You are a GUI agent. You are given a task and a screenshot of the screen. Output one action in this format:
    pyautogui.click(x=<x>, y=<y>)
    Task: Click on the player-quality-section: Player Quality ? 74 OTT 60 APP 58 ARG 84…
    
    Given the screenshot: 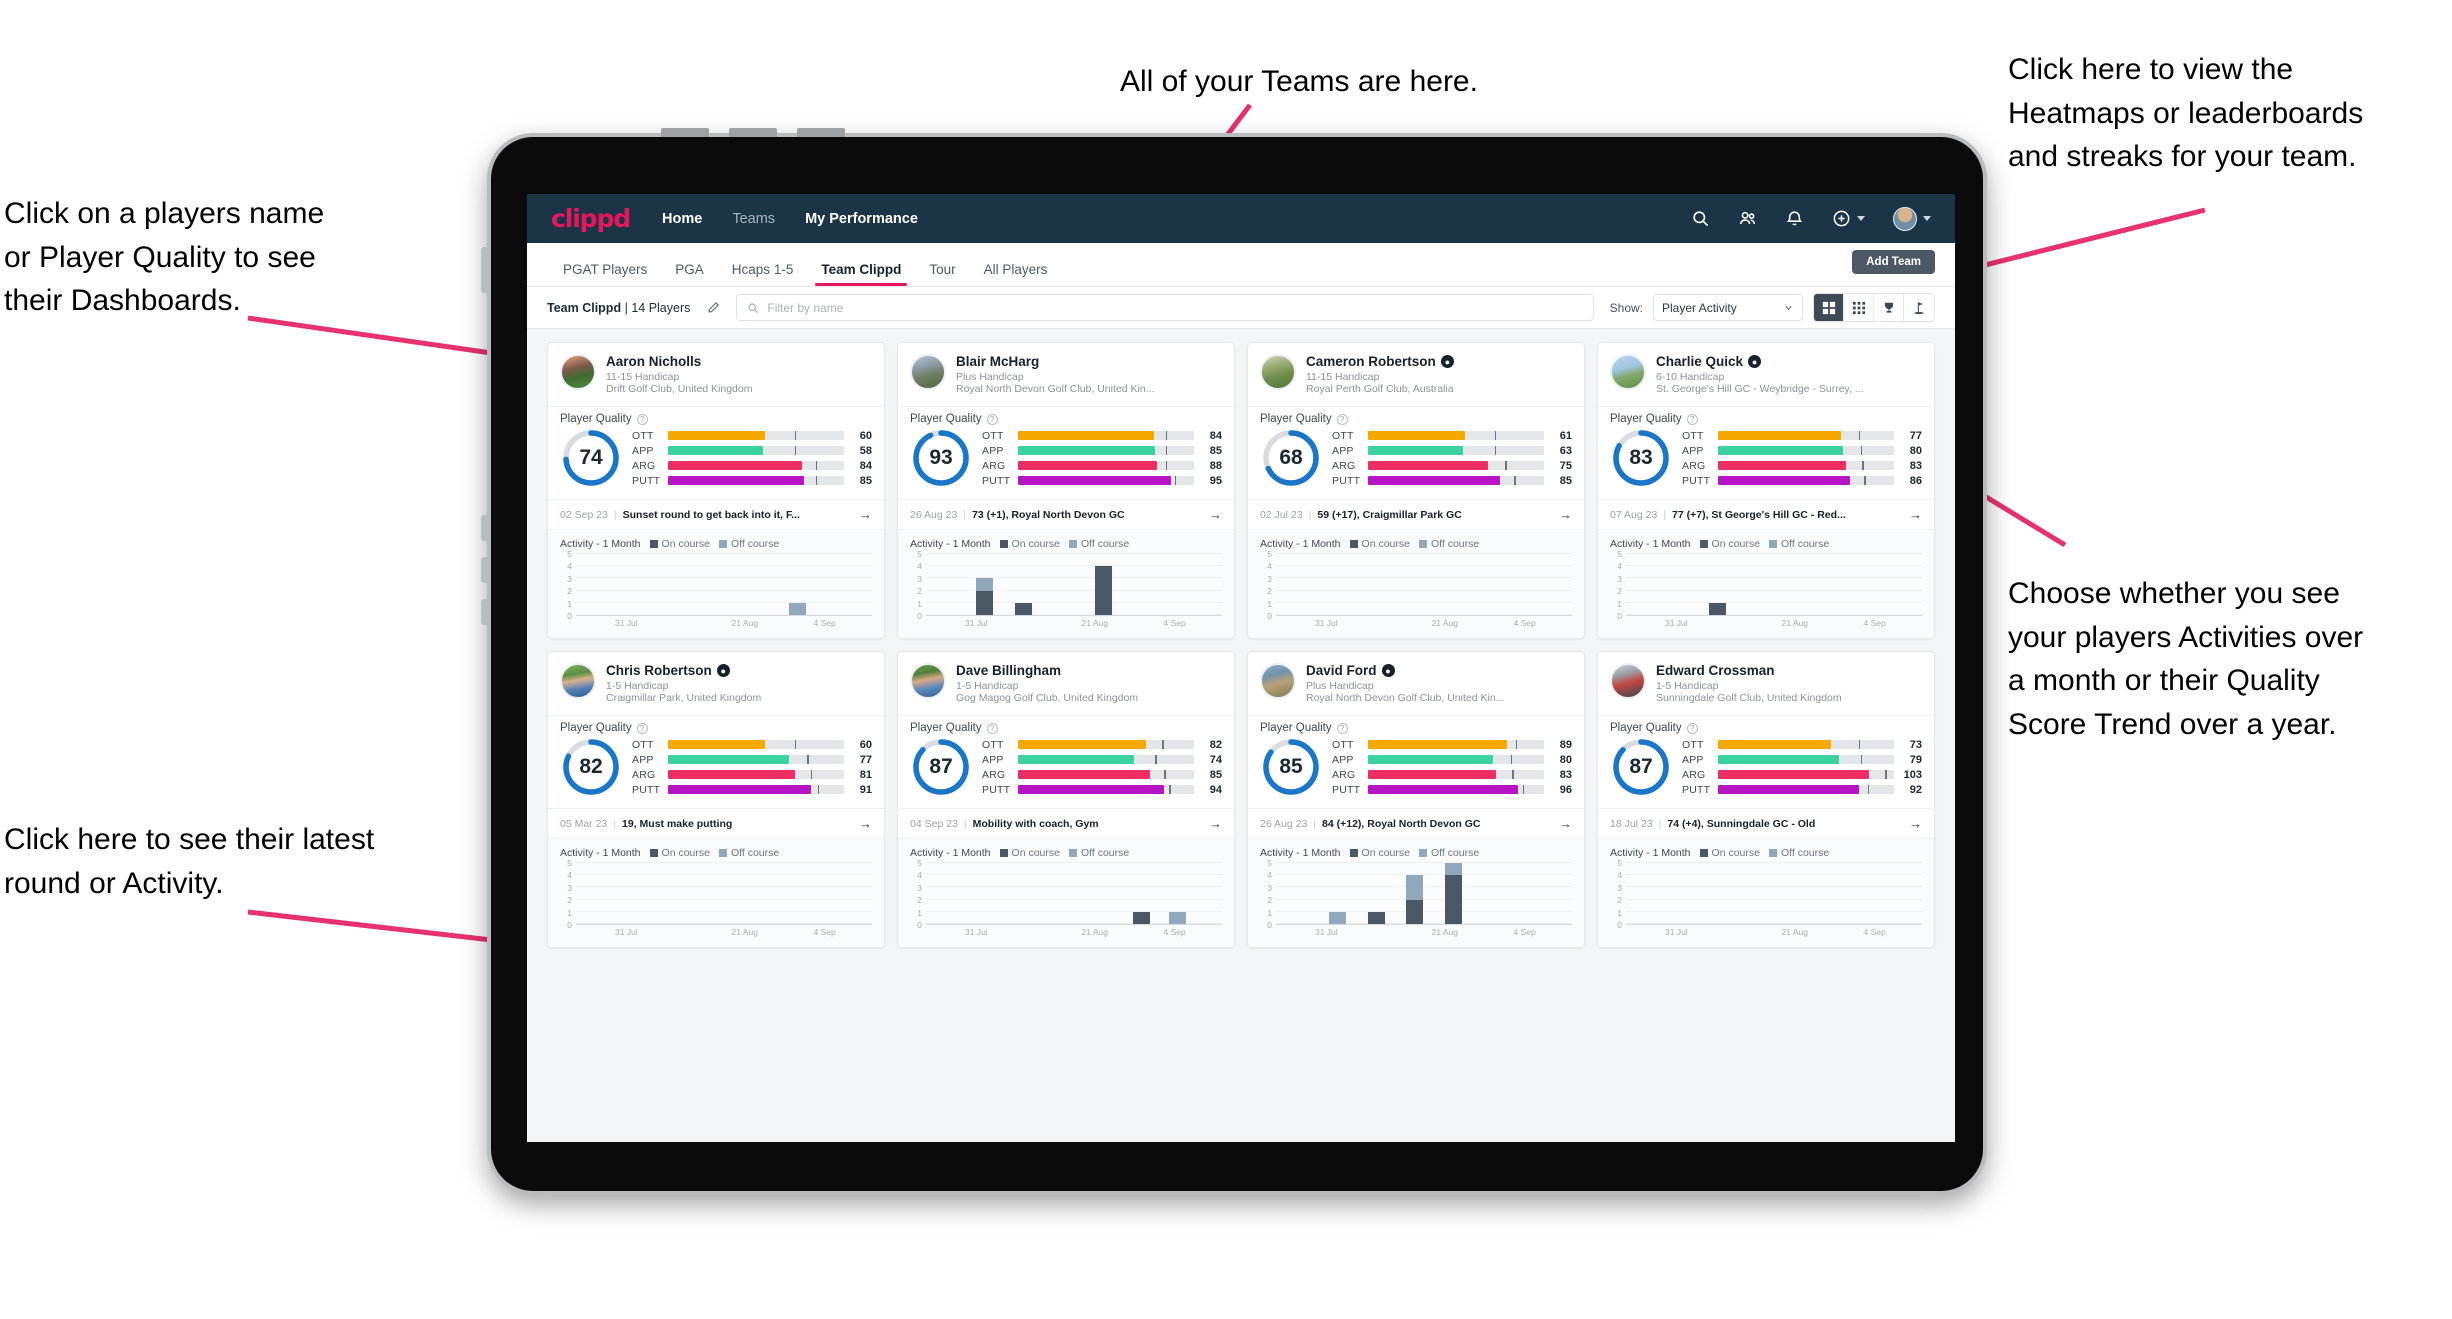 What is the action you would take?
    pyautogui.click(x=716, y=452)
    